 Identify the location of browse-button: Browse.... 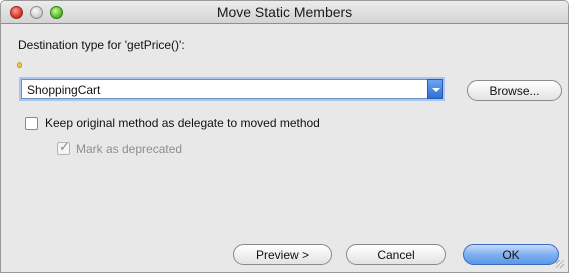
(514, 90).